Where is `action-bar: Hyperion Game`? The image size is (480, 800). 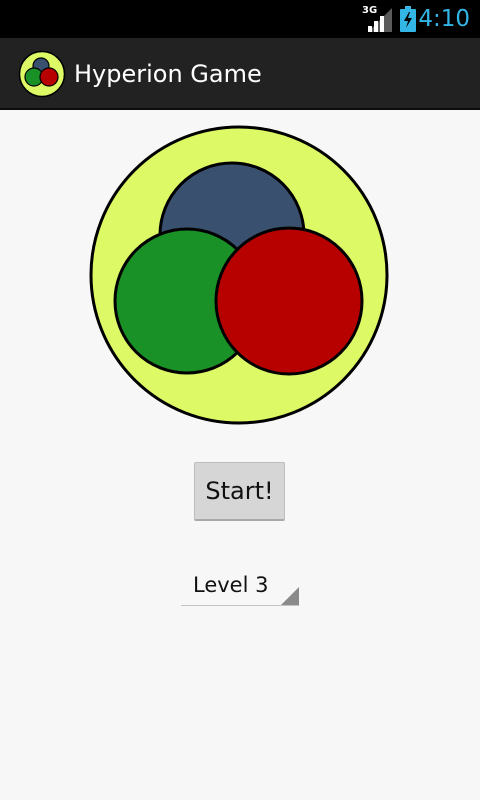
action-bar: Hyperion Game is located at coordinates (240, 74).